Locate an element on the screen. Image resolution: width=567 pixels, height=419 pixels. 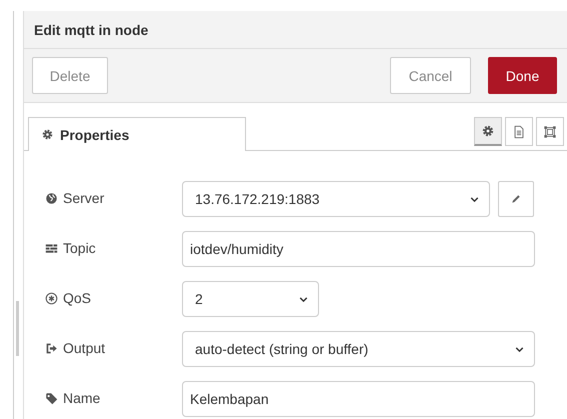
globe-icon is located at coordinates (51, 198).